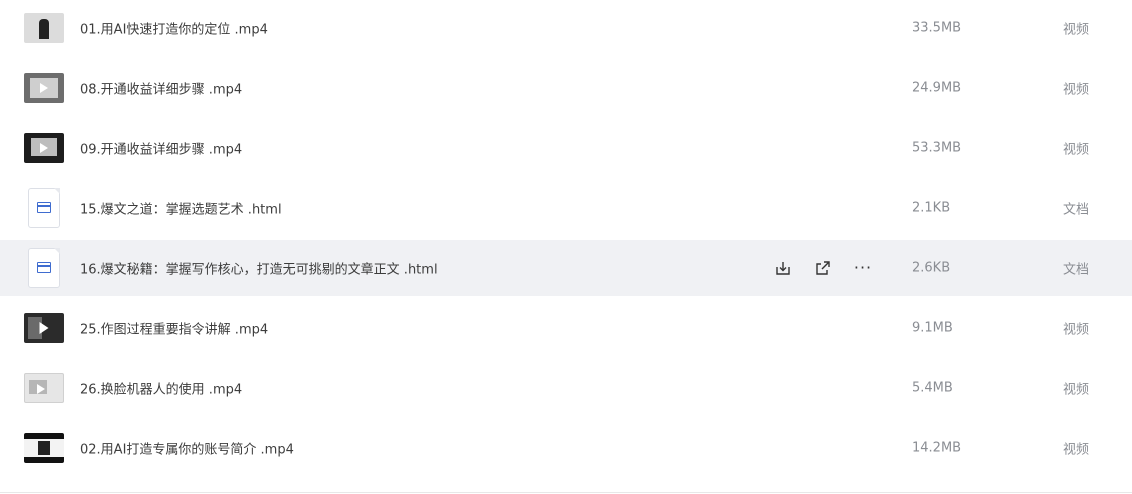 The height and width of the screenshot is (494, 1132). Describe the element at coordinates (932, 328) in the screenshot. I see `file-size: 9.1MB` at that location.